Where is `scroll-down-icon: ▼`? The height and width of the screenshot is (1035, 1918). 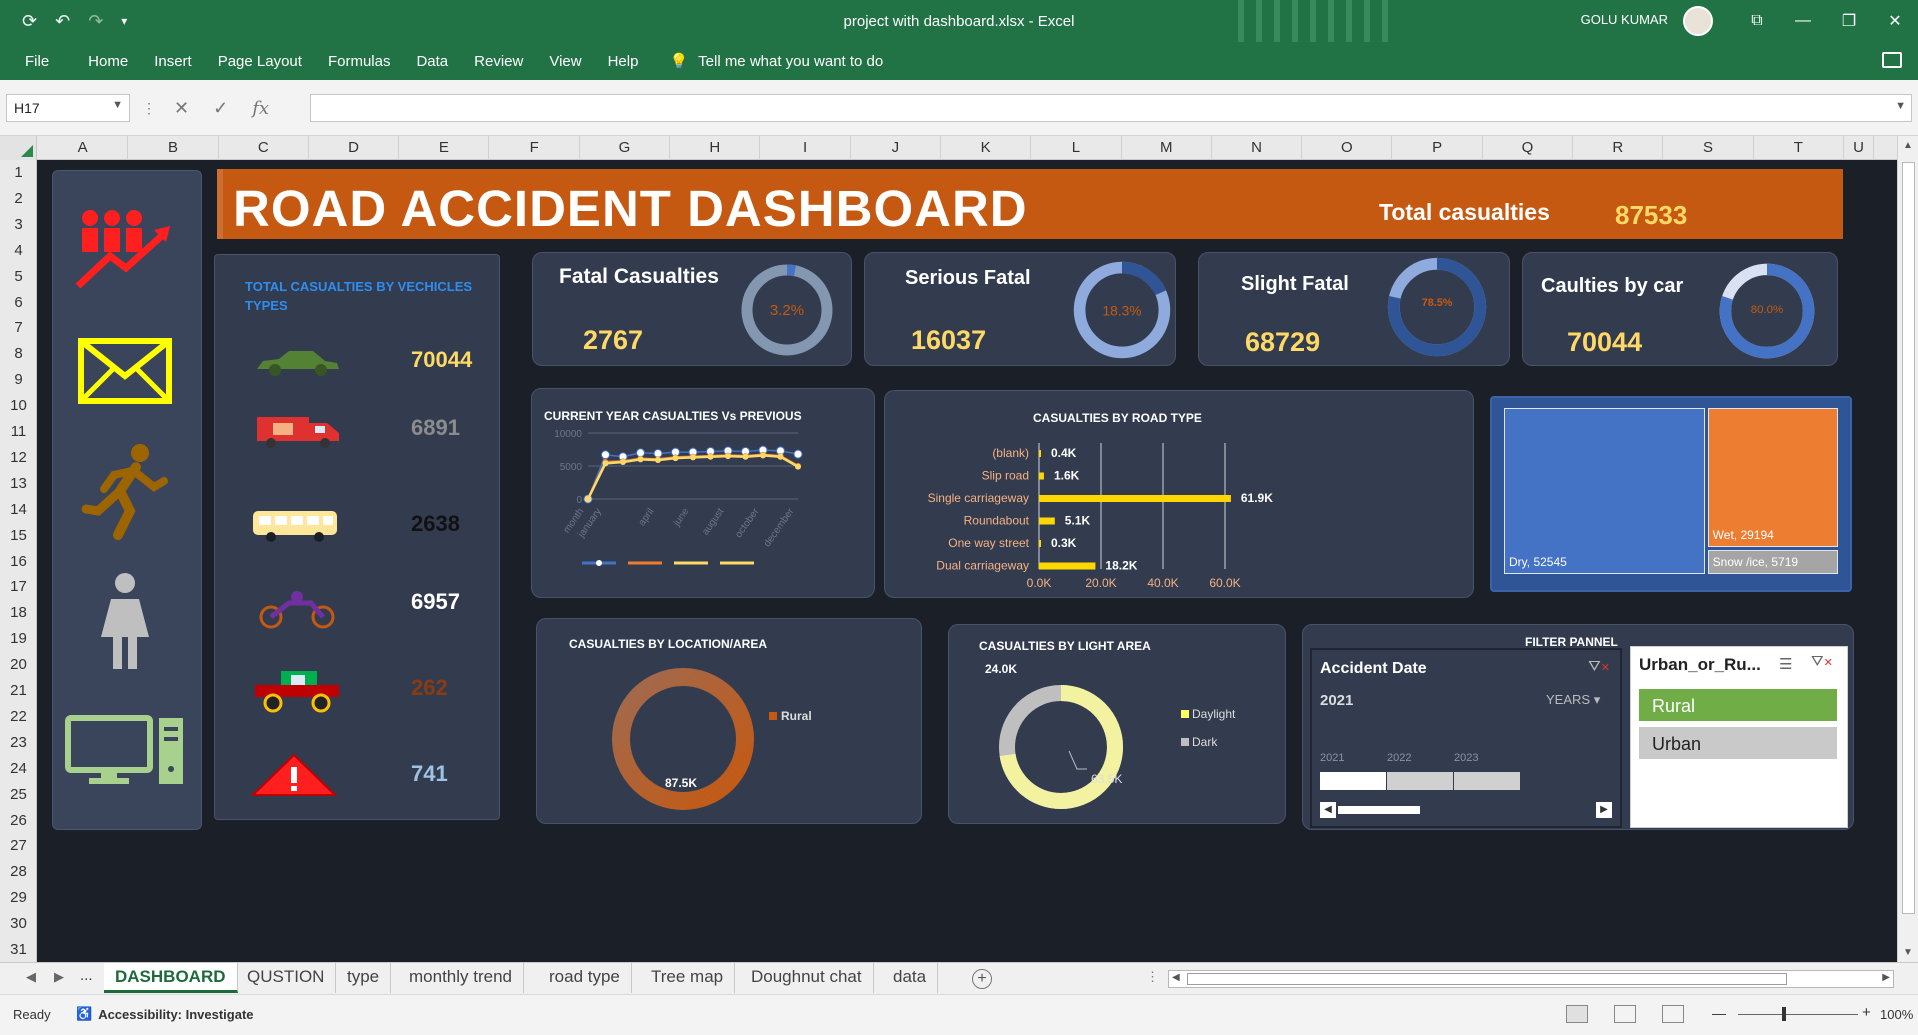
scroll-down-icon: ▼ is located at coordinates (1908, 952).